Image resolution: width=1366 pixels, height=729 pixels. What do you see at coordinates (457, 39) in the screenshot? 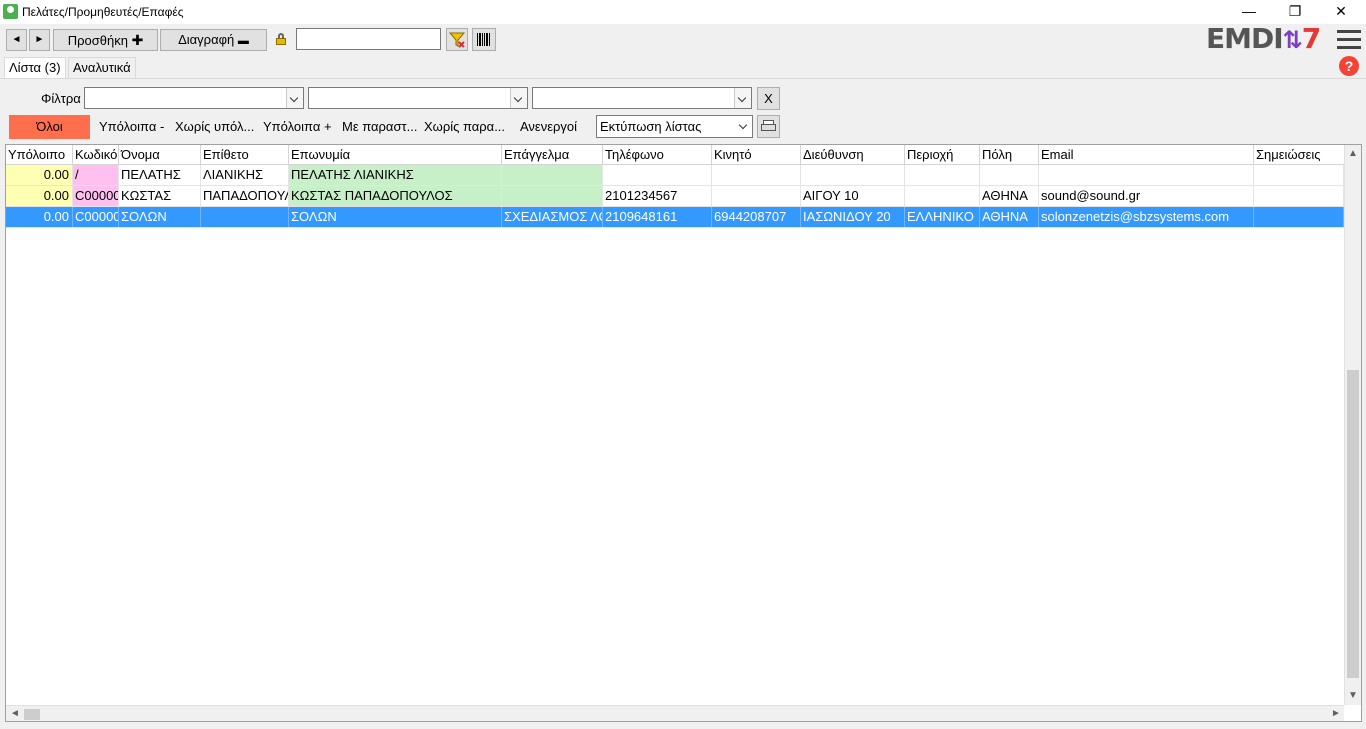
I see `filter-clear-icon` at bounding box center [457, 39].